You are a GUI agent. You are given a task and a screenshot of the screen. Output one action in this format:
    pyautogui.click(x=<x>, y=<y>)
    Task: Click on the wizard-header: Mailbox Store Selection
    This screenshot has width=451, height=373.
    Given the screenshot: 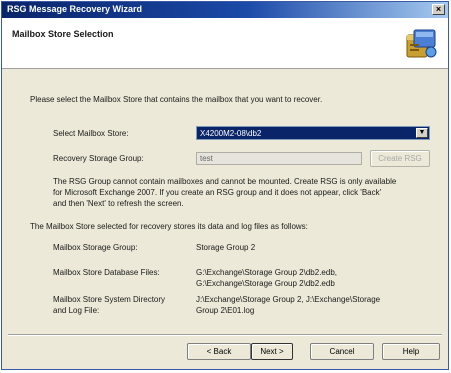 What is the action you would take?
    pyautogui.click(x=225, y=43)
    